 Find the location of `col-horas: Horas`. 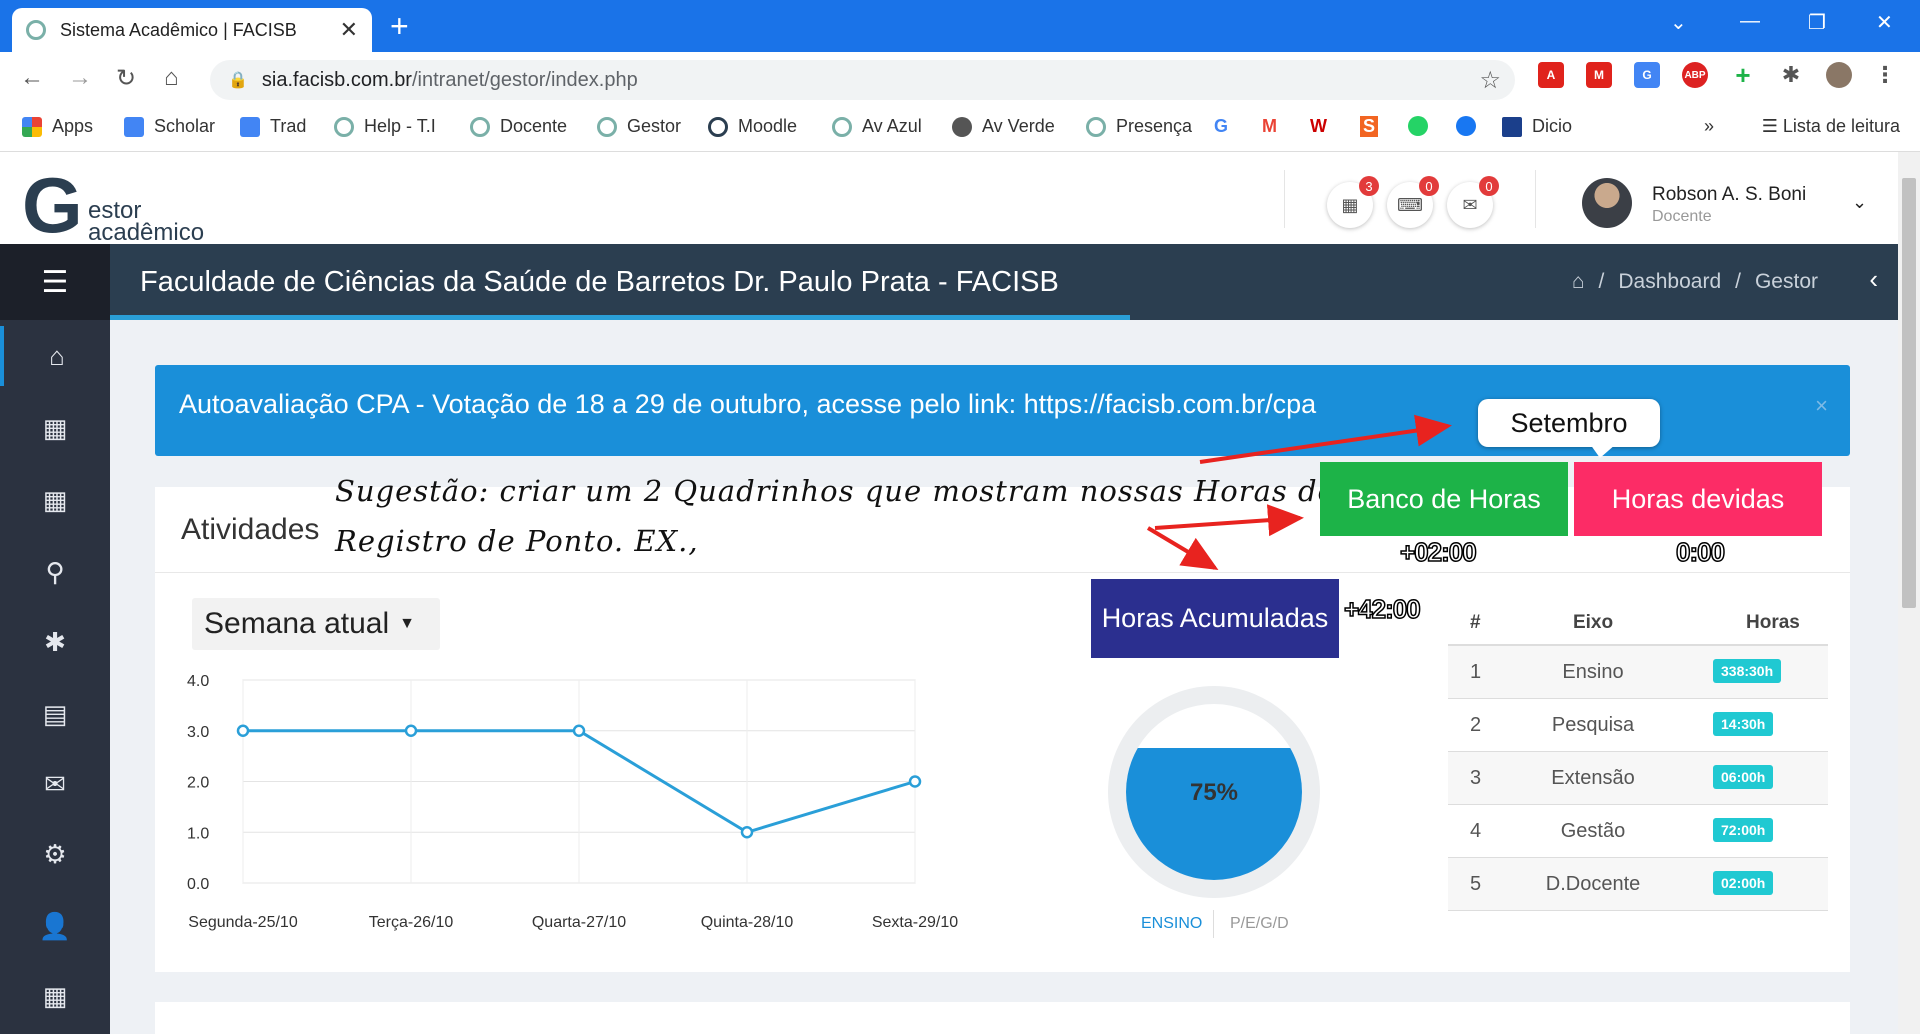

col-horas: Horas is located at coordinates (1773, 622).